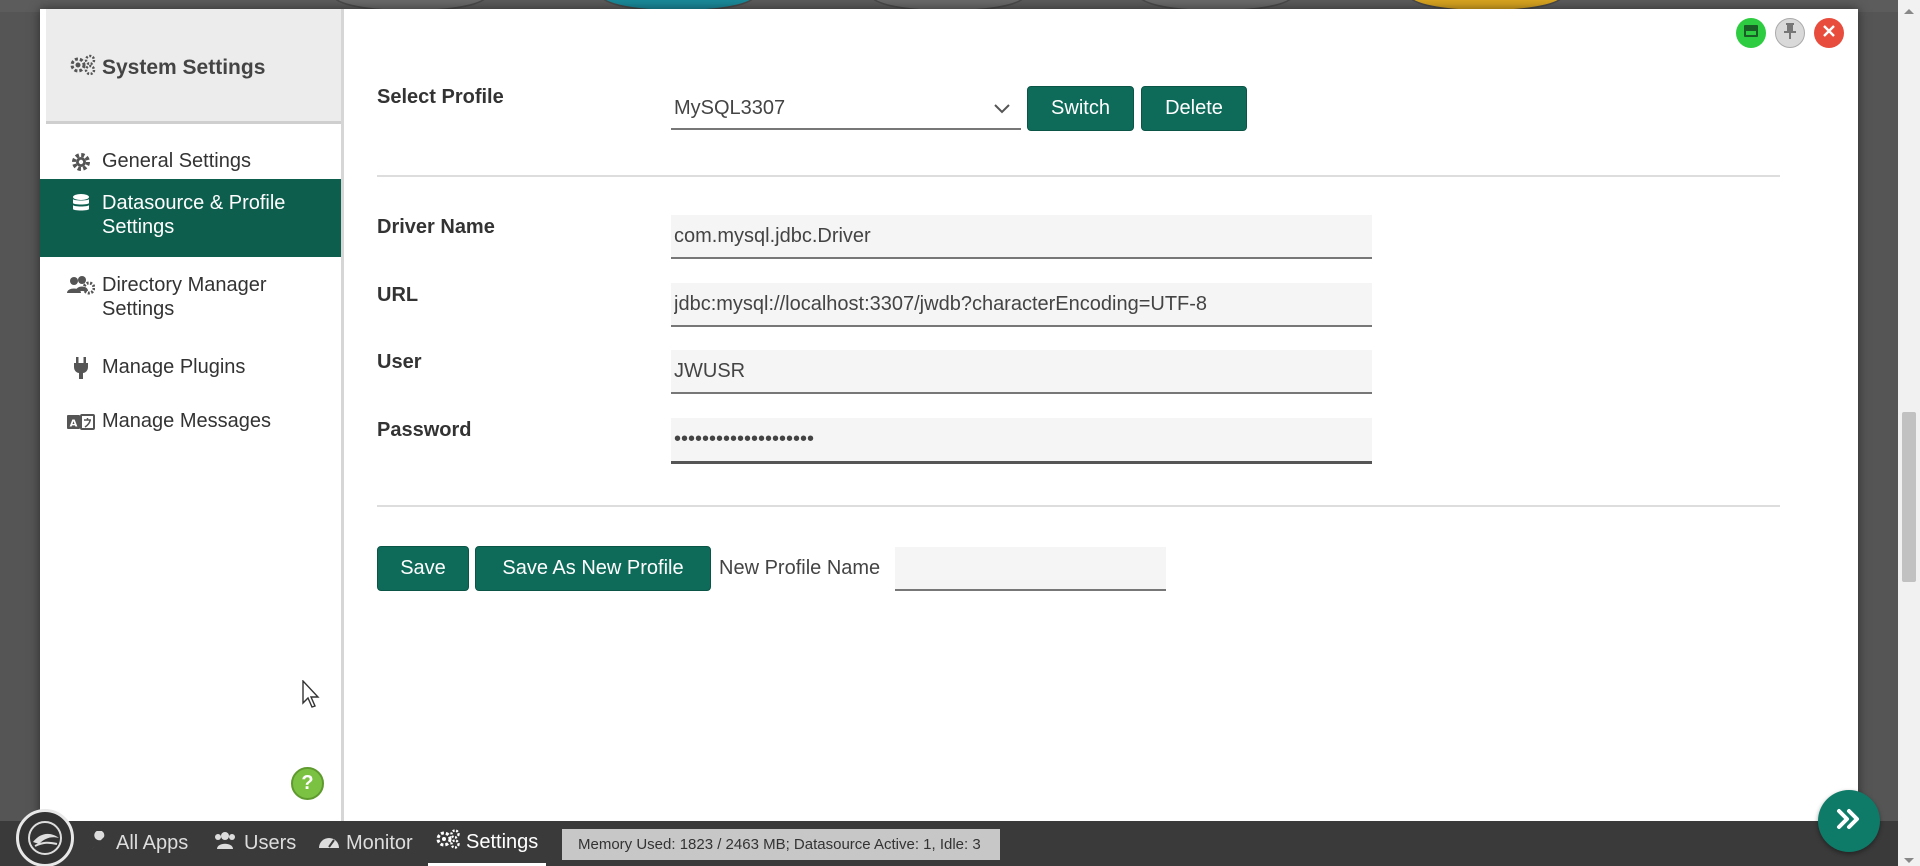 Image resolution: width=1920 pixels, height=866 pixels. Describe the element at coordinates (593, 568) in the screenshot. I see `save-as-new-profile-button: Save As New Profile` at that location.